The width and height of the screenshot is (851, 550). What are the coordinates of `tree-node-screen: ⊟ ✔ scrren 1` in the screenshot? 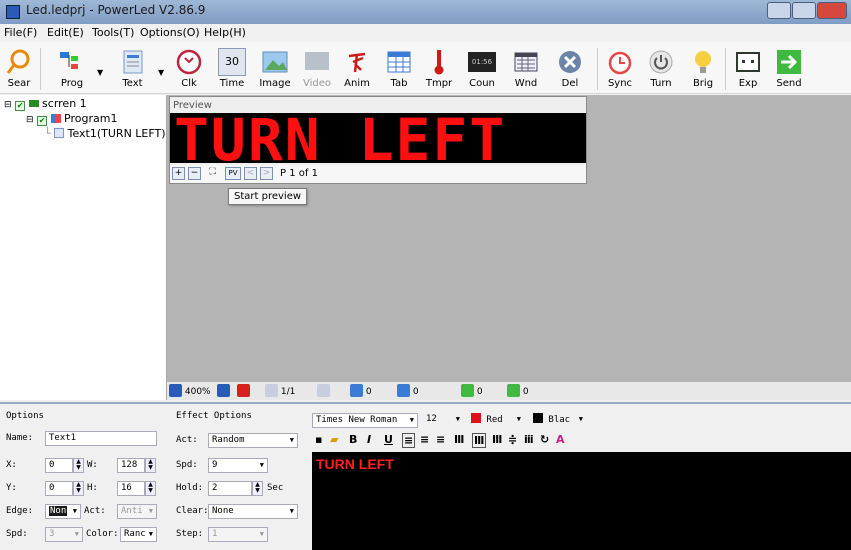 It's located at (45, 104).